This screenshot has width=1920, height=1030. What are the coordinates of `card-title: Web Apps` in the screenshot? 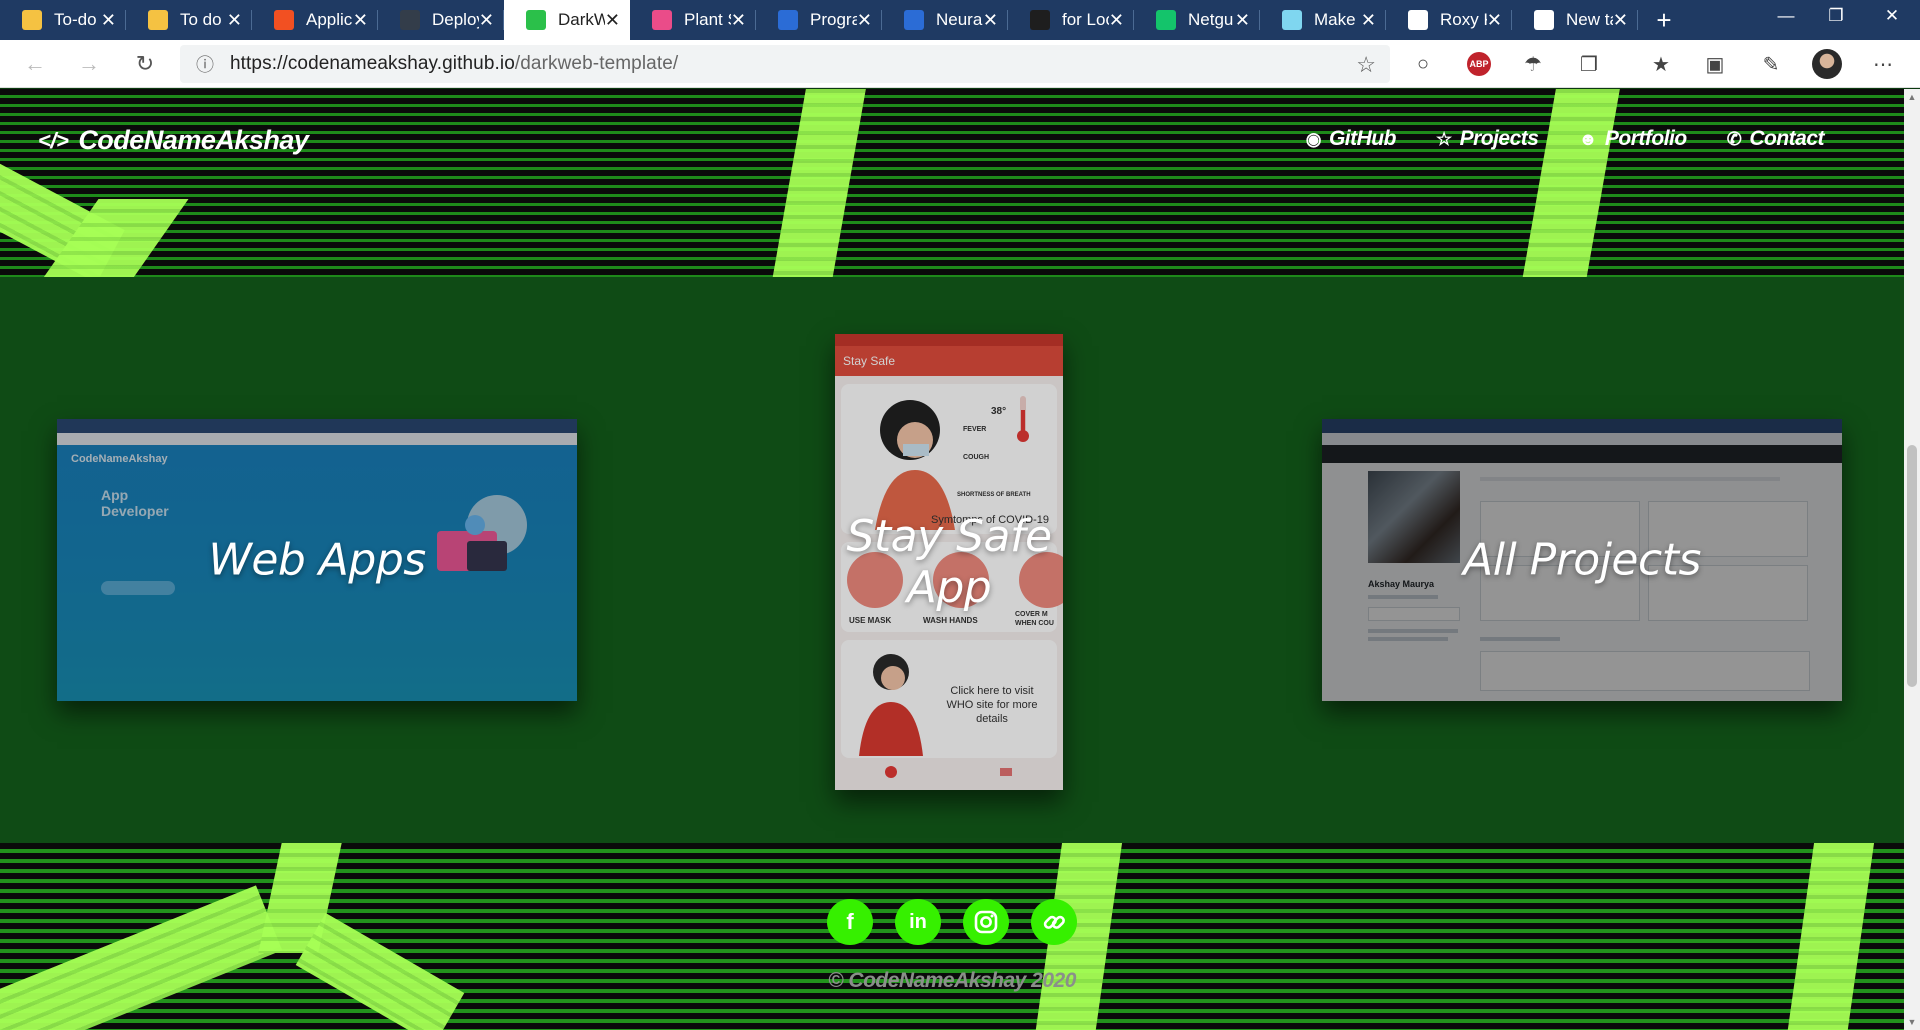 It's located at (317, 560).